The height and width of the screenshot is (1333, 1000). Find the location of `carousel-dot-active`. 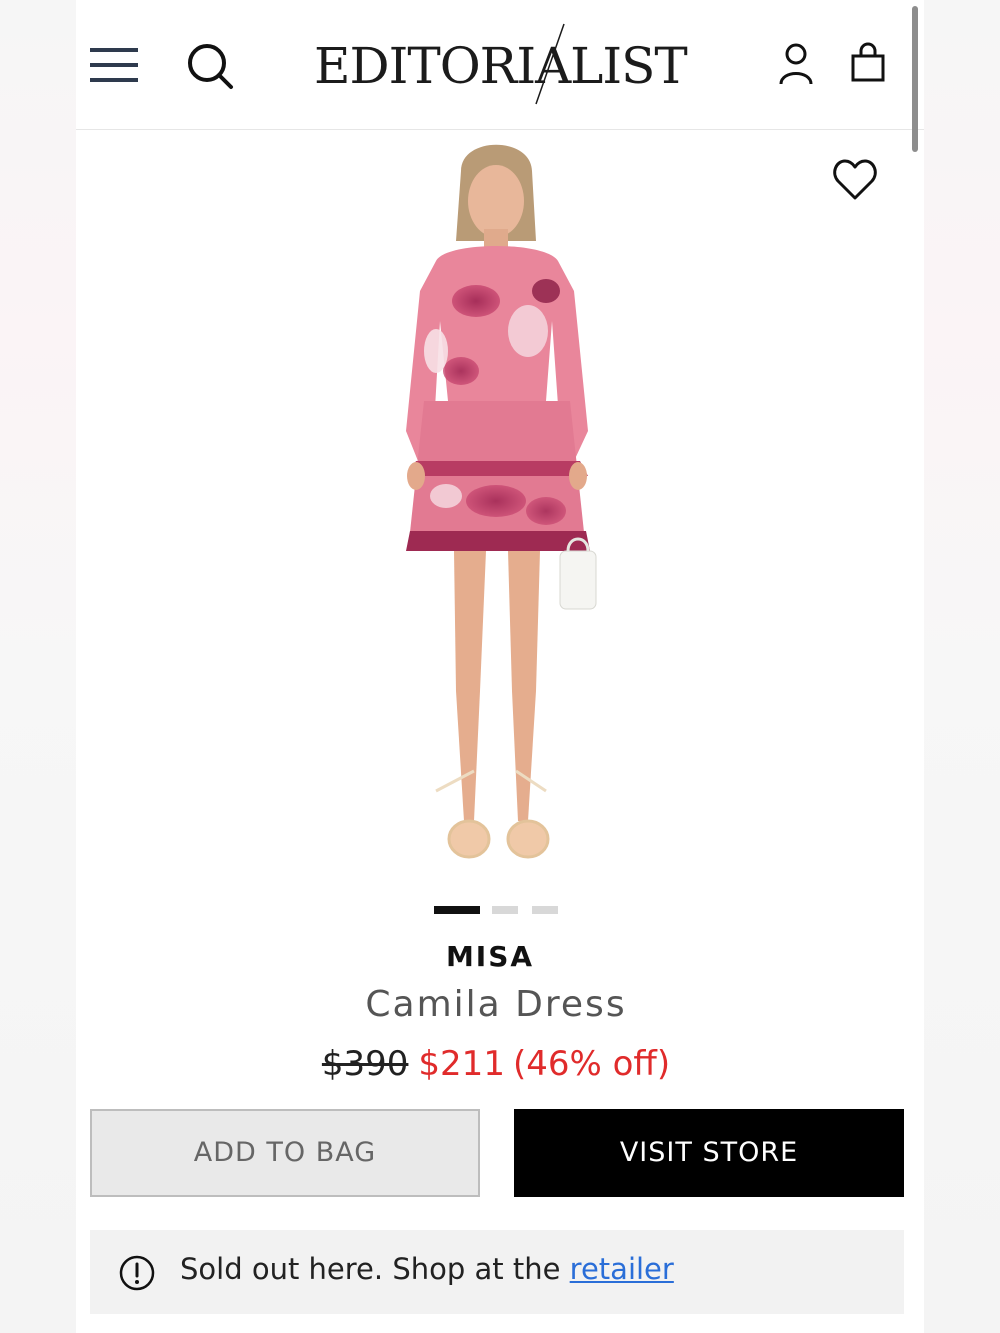

carousel-dot-active is located at coordinates (457, 910).